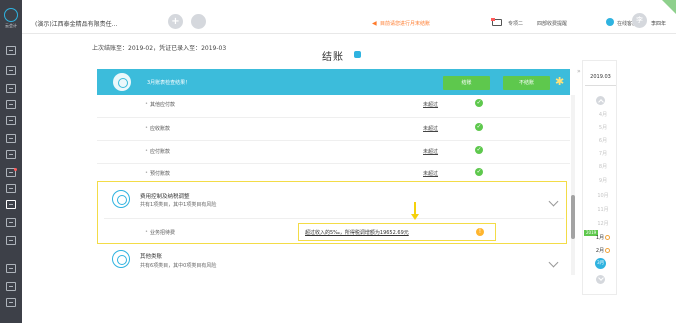 The height and width of the screenshot is (323, 676). I want to click on nav-settings-icon, so click(11, 240).